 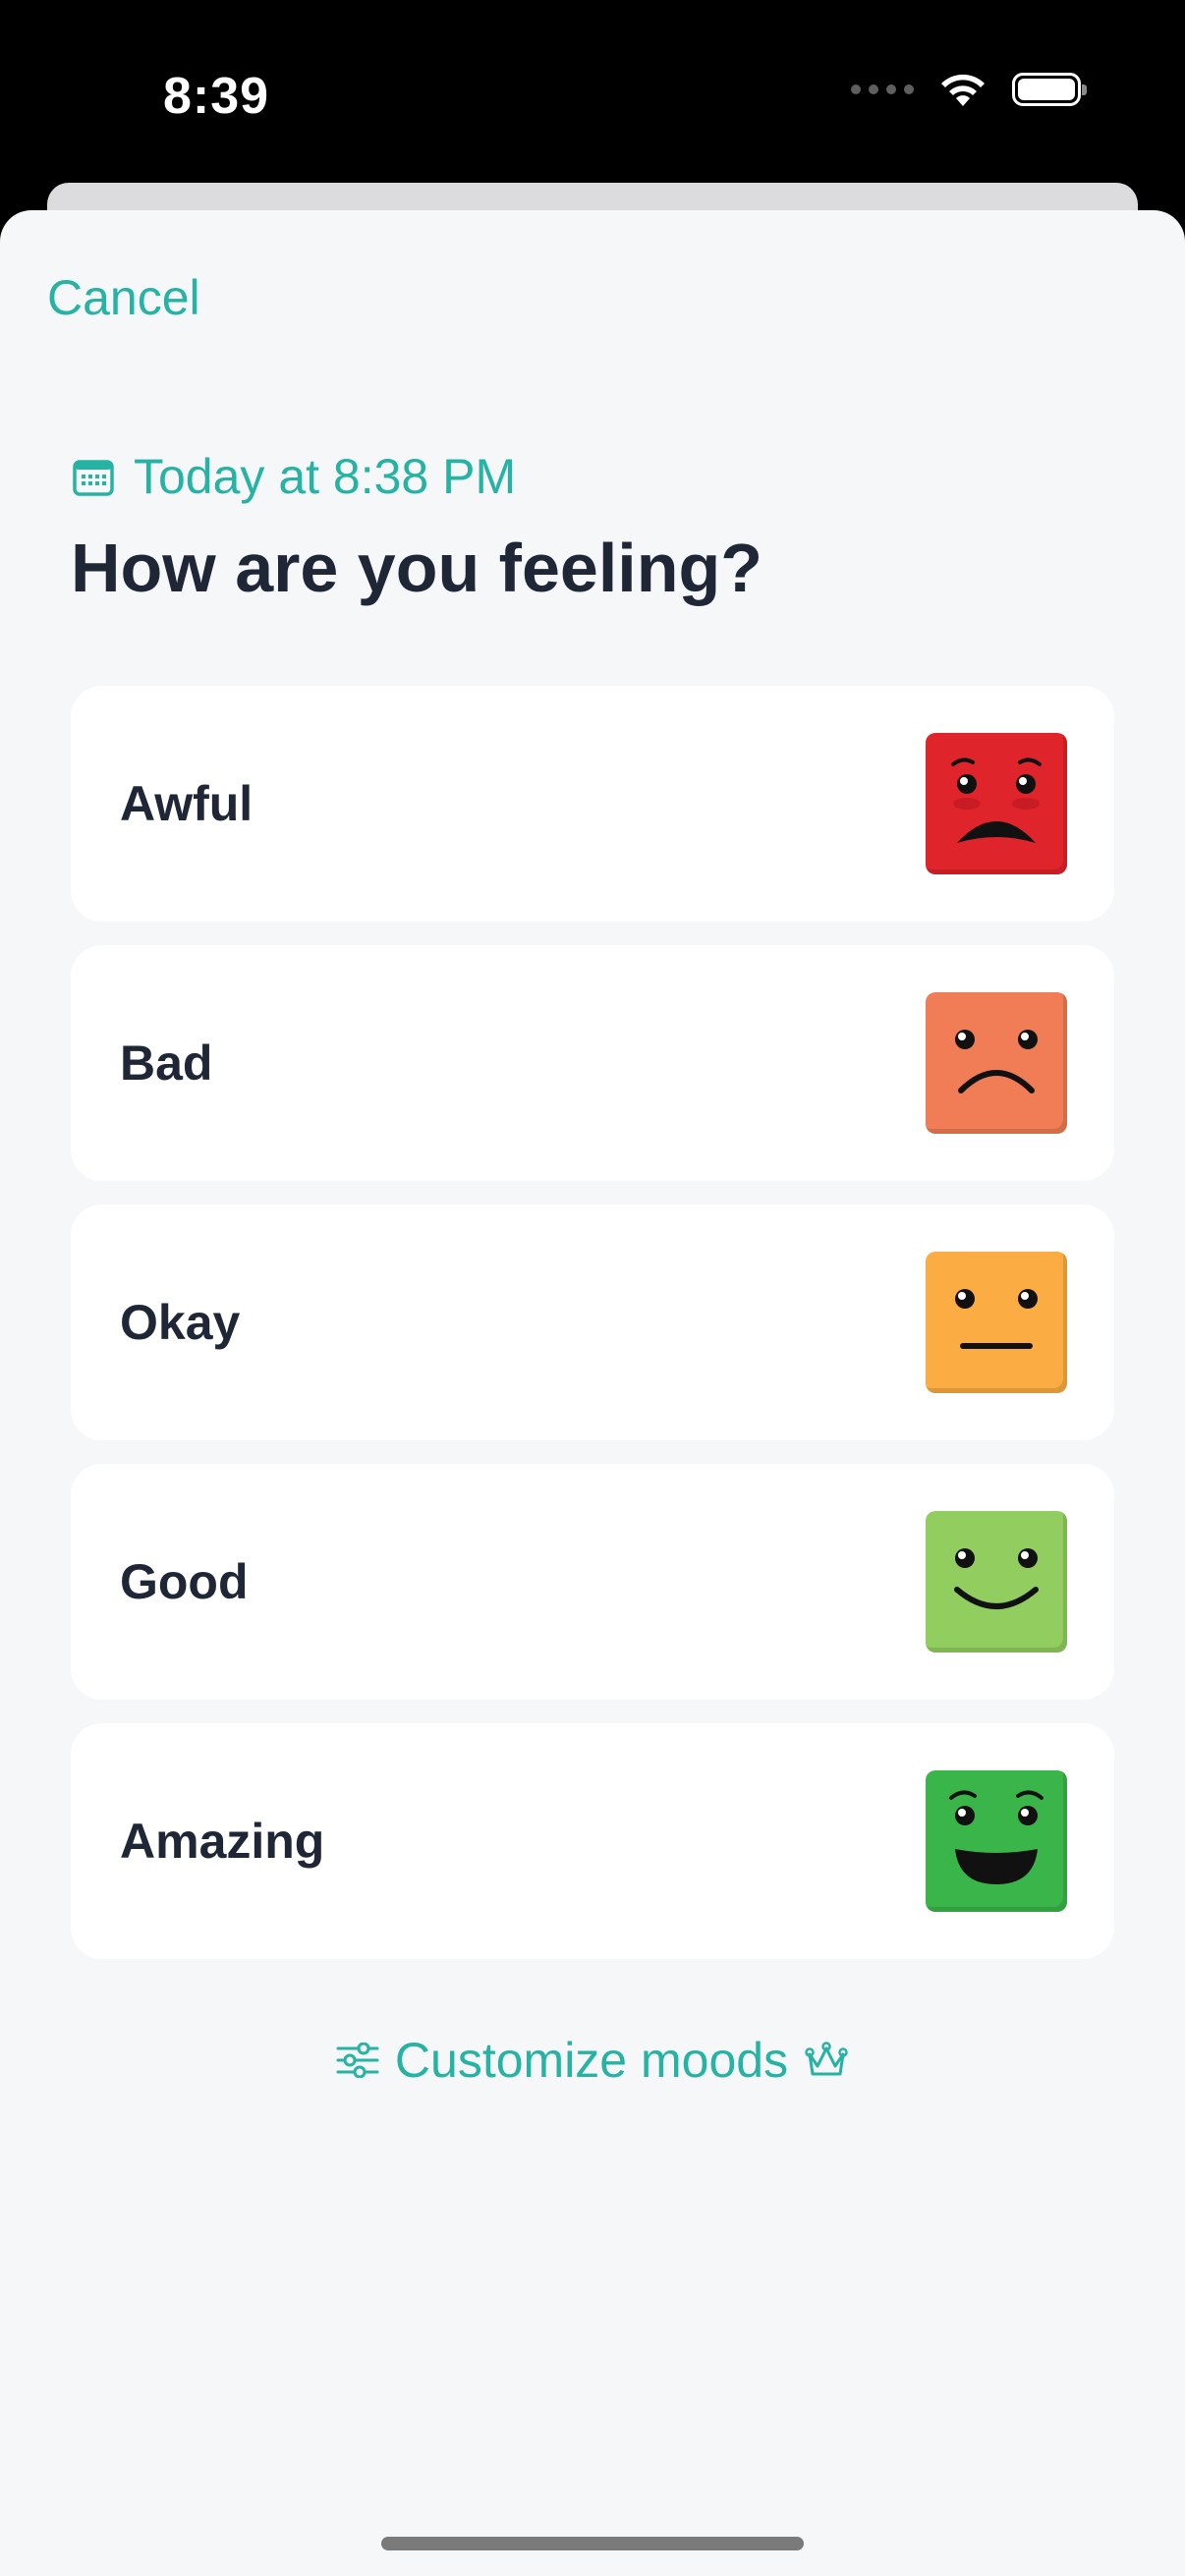 What do you see at coordinates (592, 1582) in the screenshot?
I see `mood-option-good: Good` at bounding box center [592, 1582].